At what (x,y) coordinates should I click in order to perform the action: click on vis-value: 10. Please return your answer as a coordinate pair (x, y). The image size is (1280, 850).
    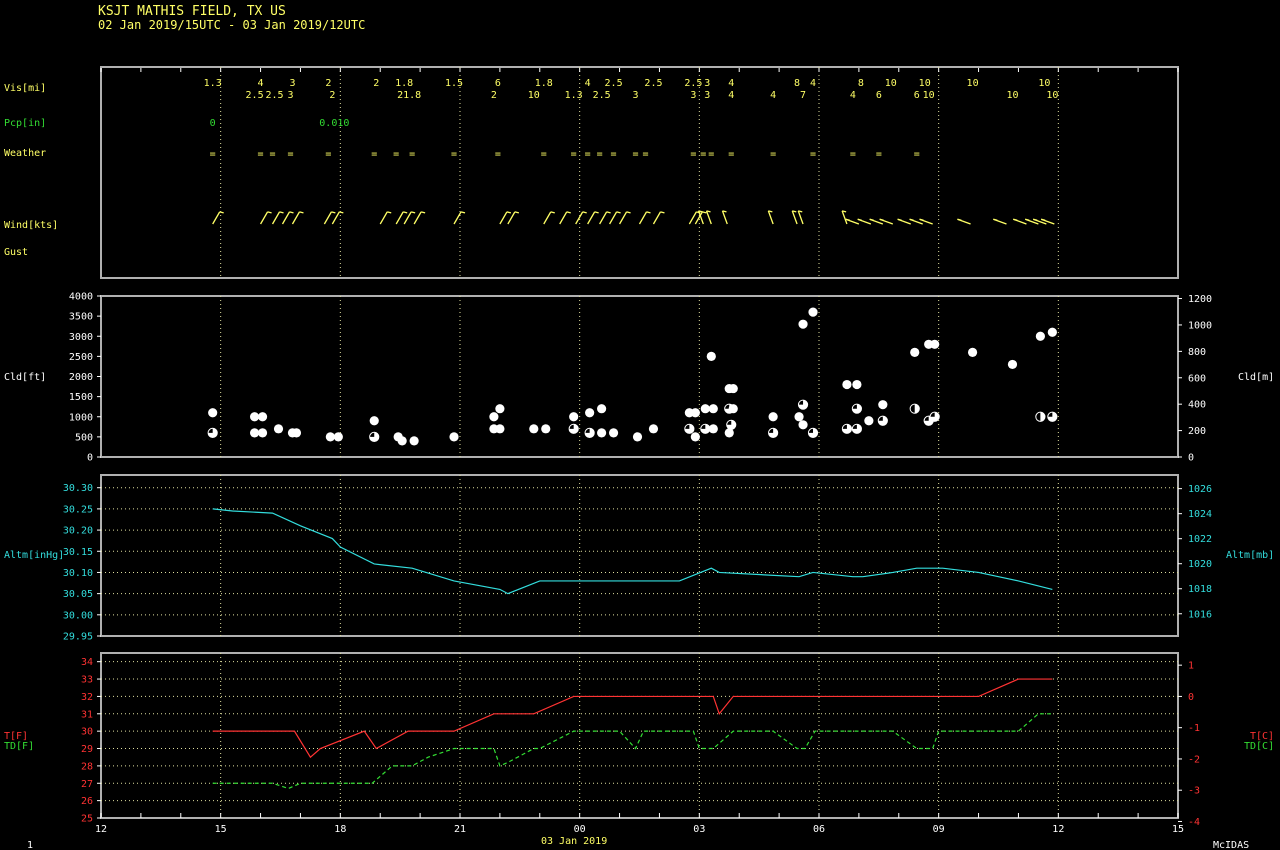
    Looking at the image, I should click on (929, 95).